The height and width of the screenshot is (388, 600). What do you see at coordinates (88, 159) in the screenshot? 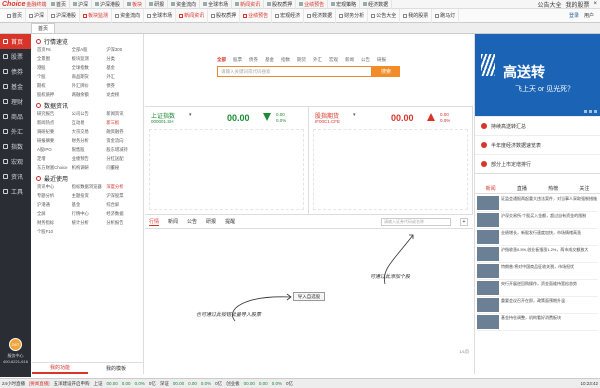
I see `function-link: 业绩预告` at bounding box center [88, 159].